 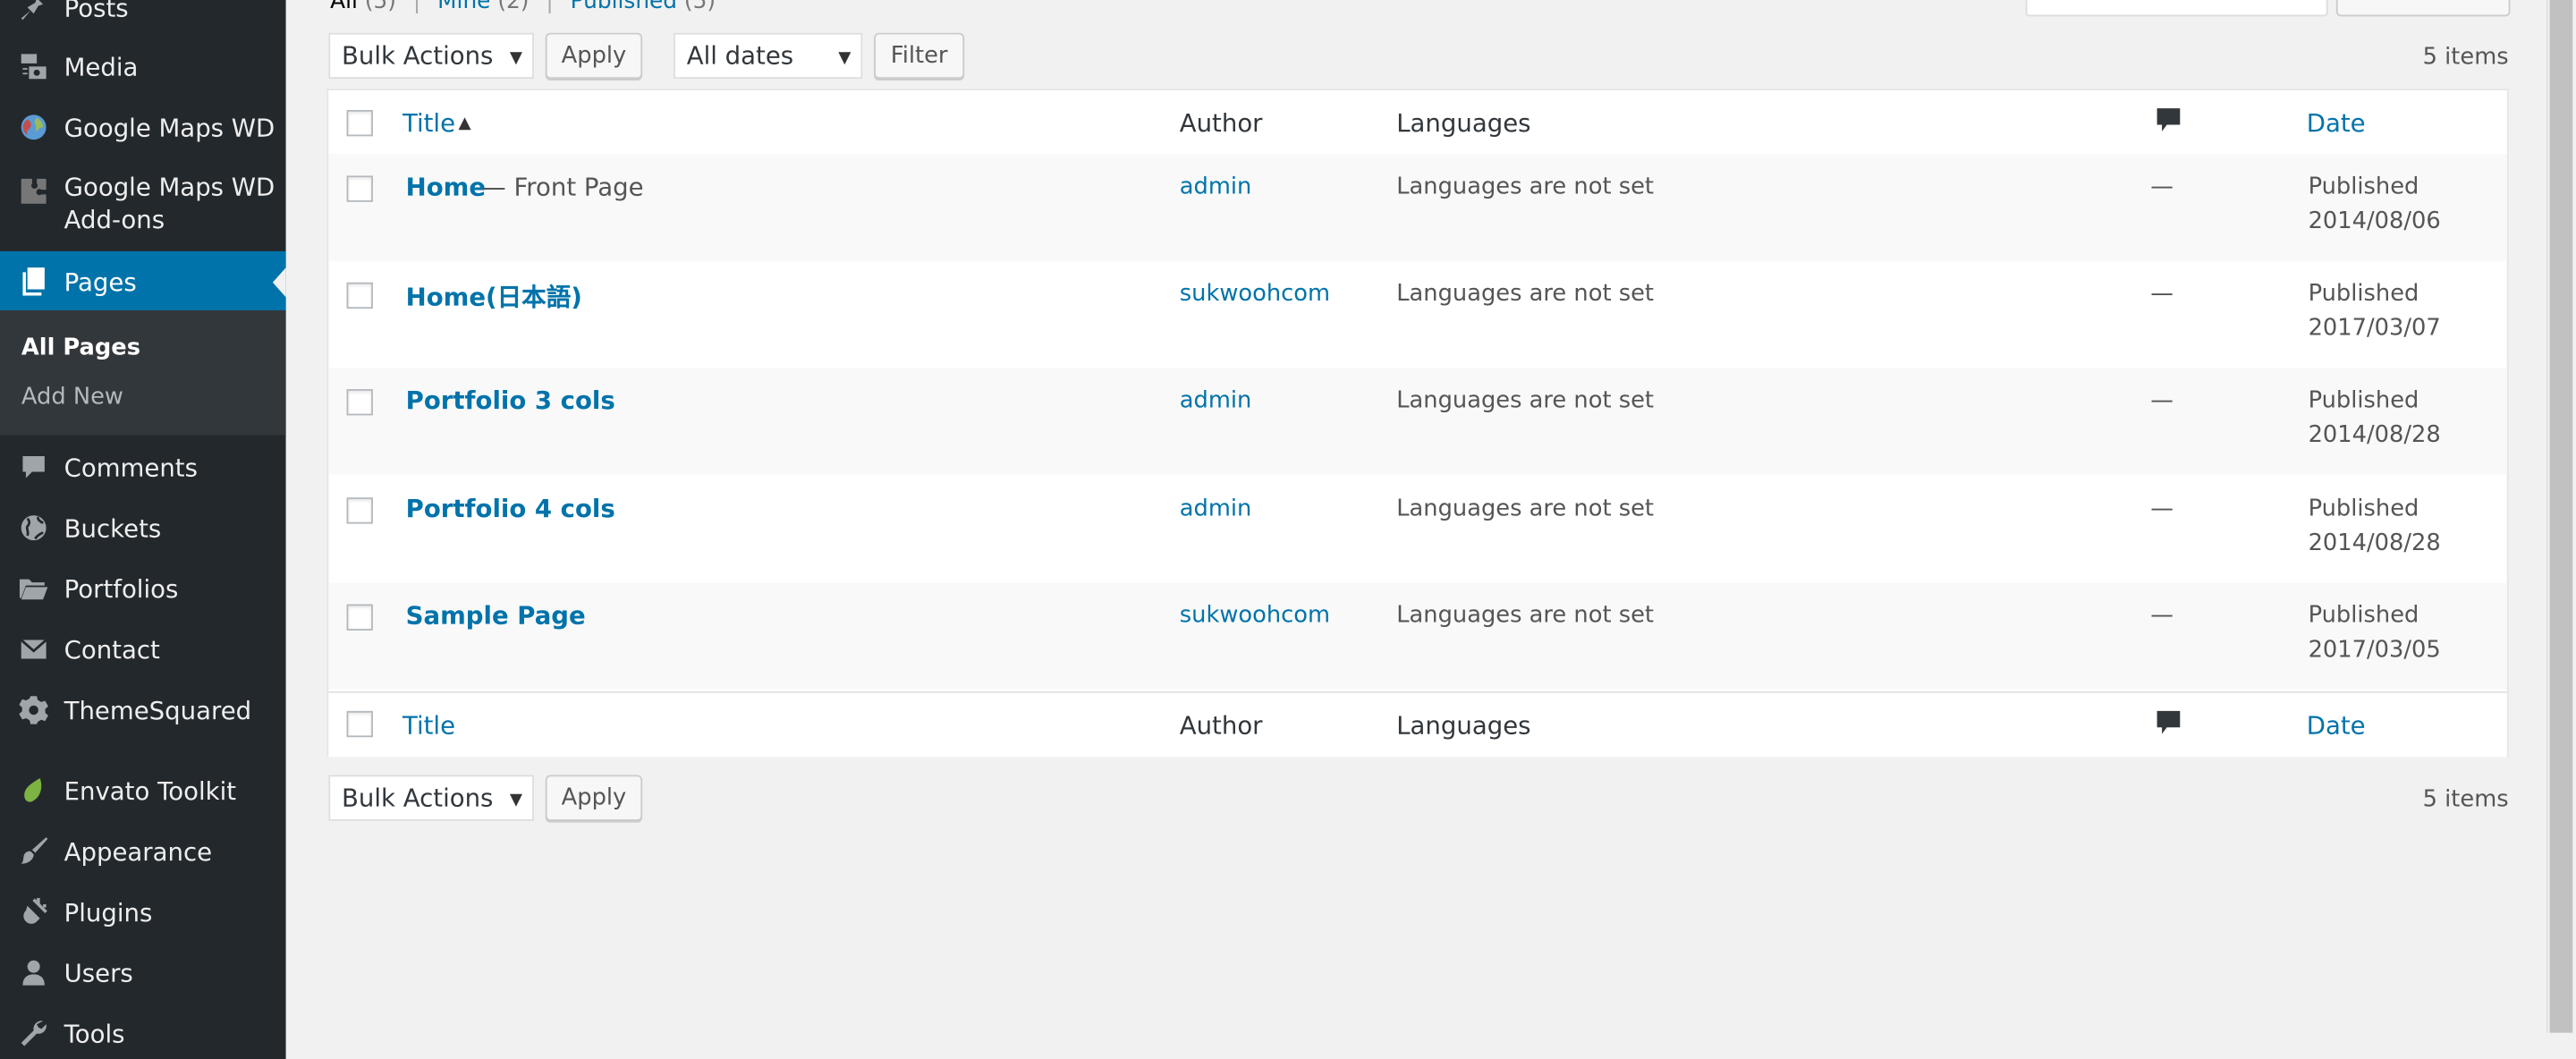 What do you see at coordinates (494, 296) in the screenshot?
I see `row-title-link: Home(日本語)` at bounding box center [494, 296].